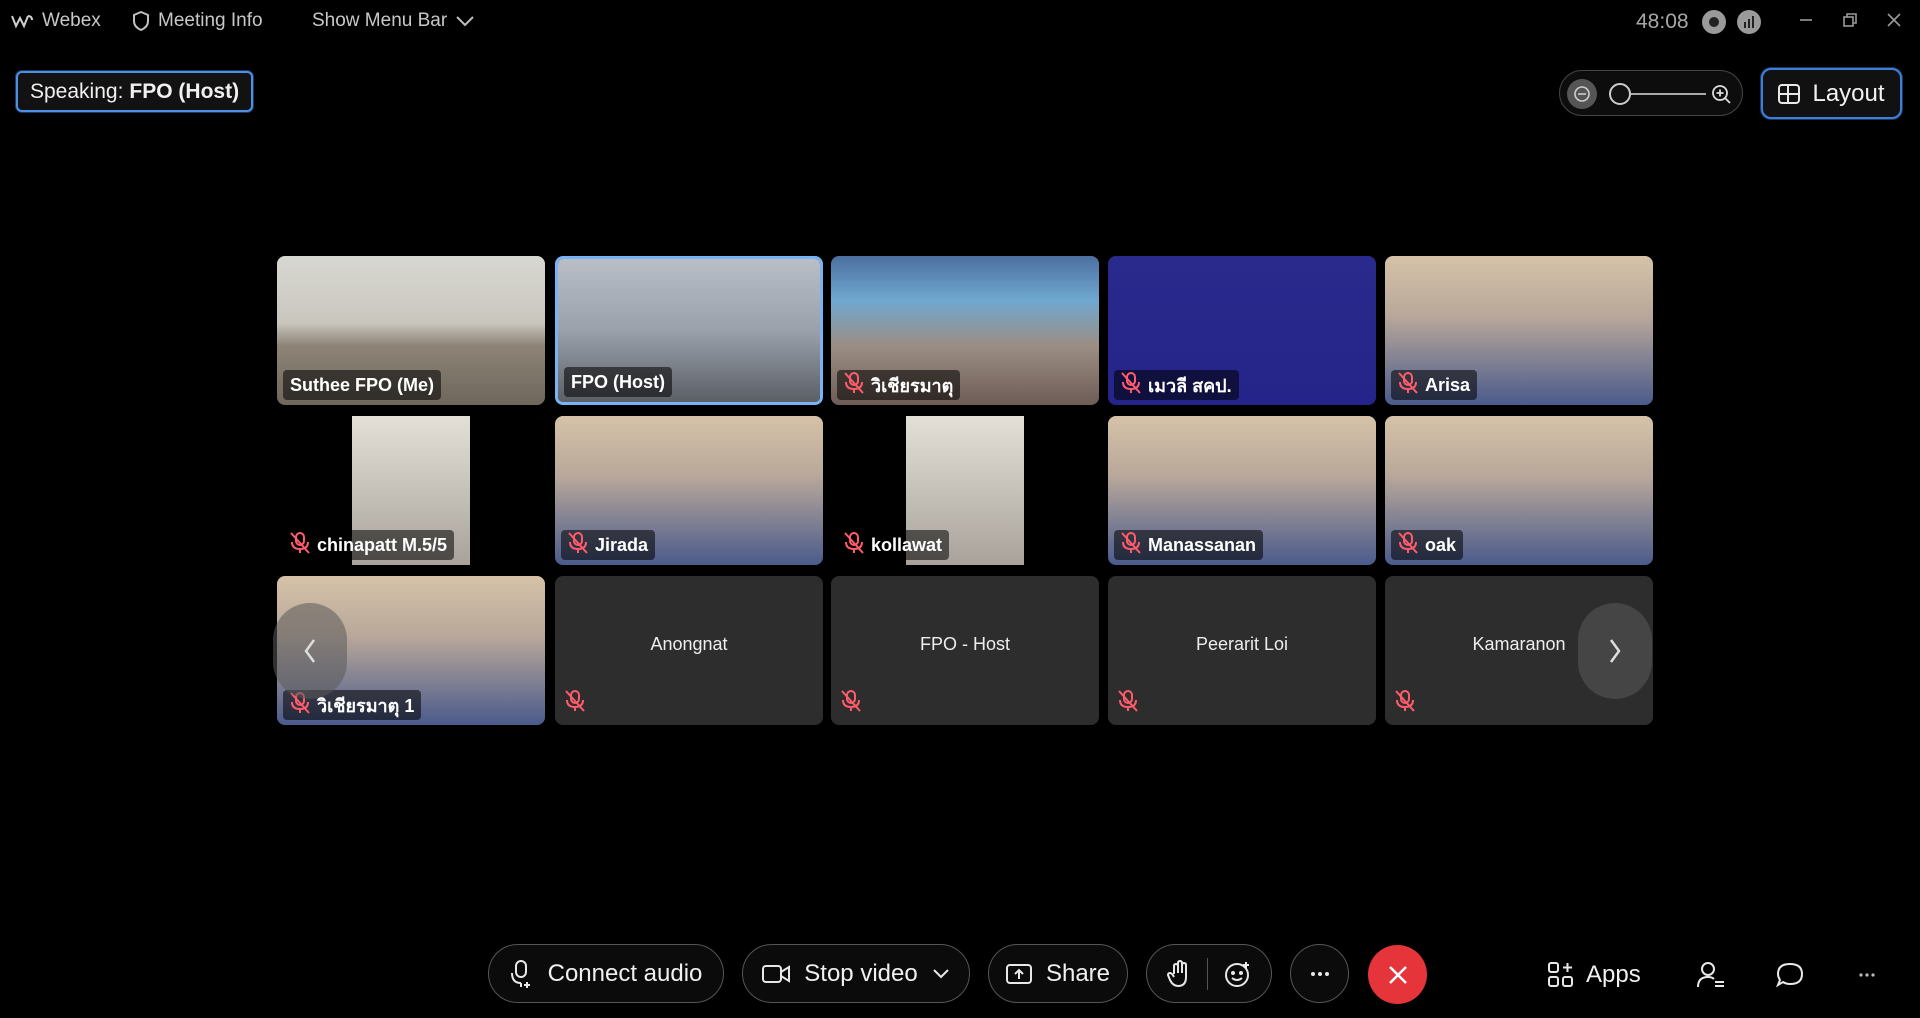 This screenshot has height=1018, width=1920. Describe the element at coordinates (689, 650) in the screenshot. I see `participant-tile: Anongnat` at that location.